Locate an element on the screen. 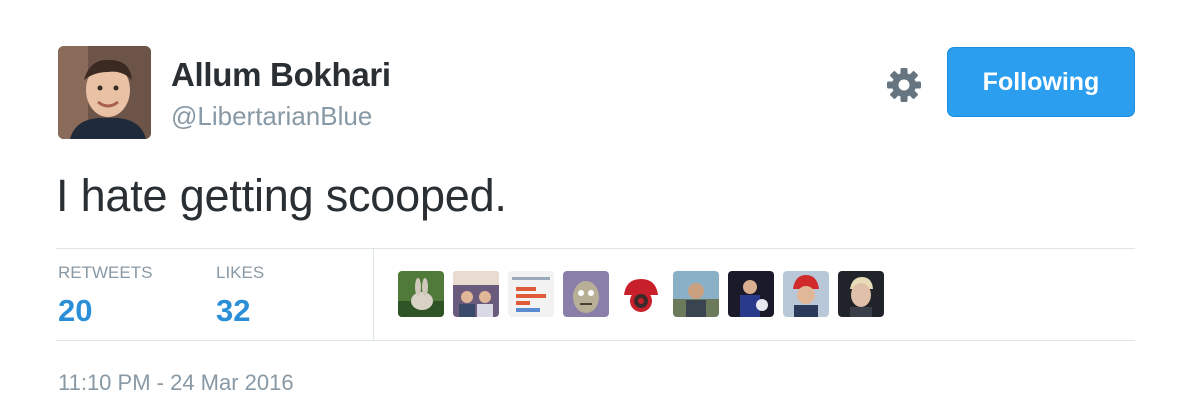  retweets-stat: RETWEETS 20 is located at coordinates (105, 296).